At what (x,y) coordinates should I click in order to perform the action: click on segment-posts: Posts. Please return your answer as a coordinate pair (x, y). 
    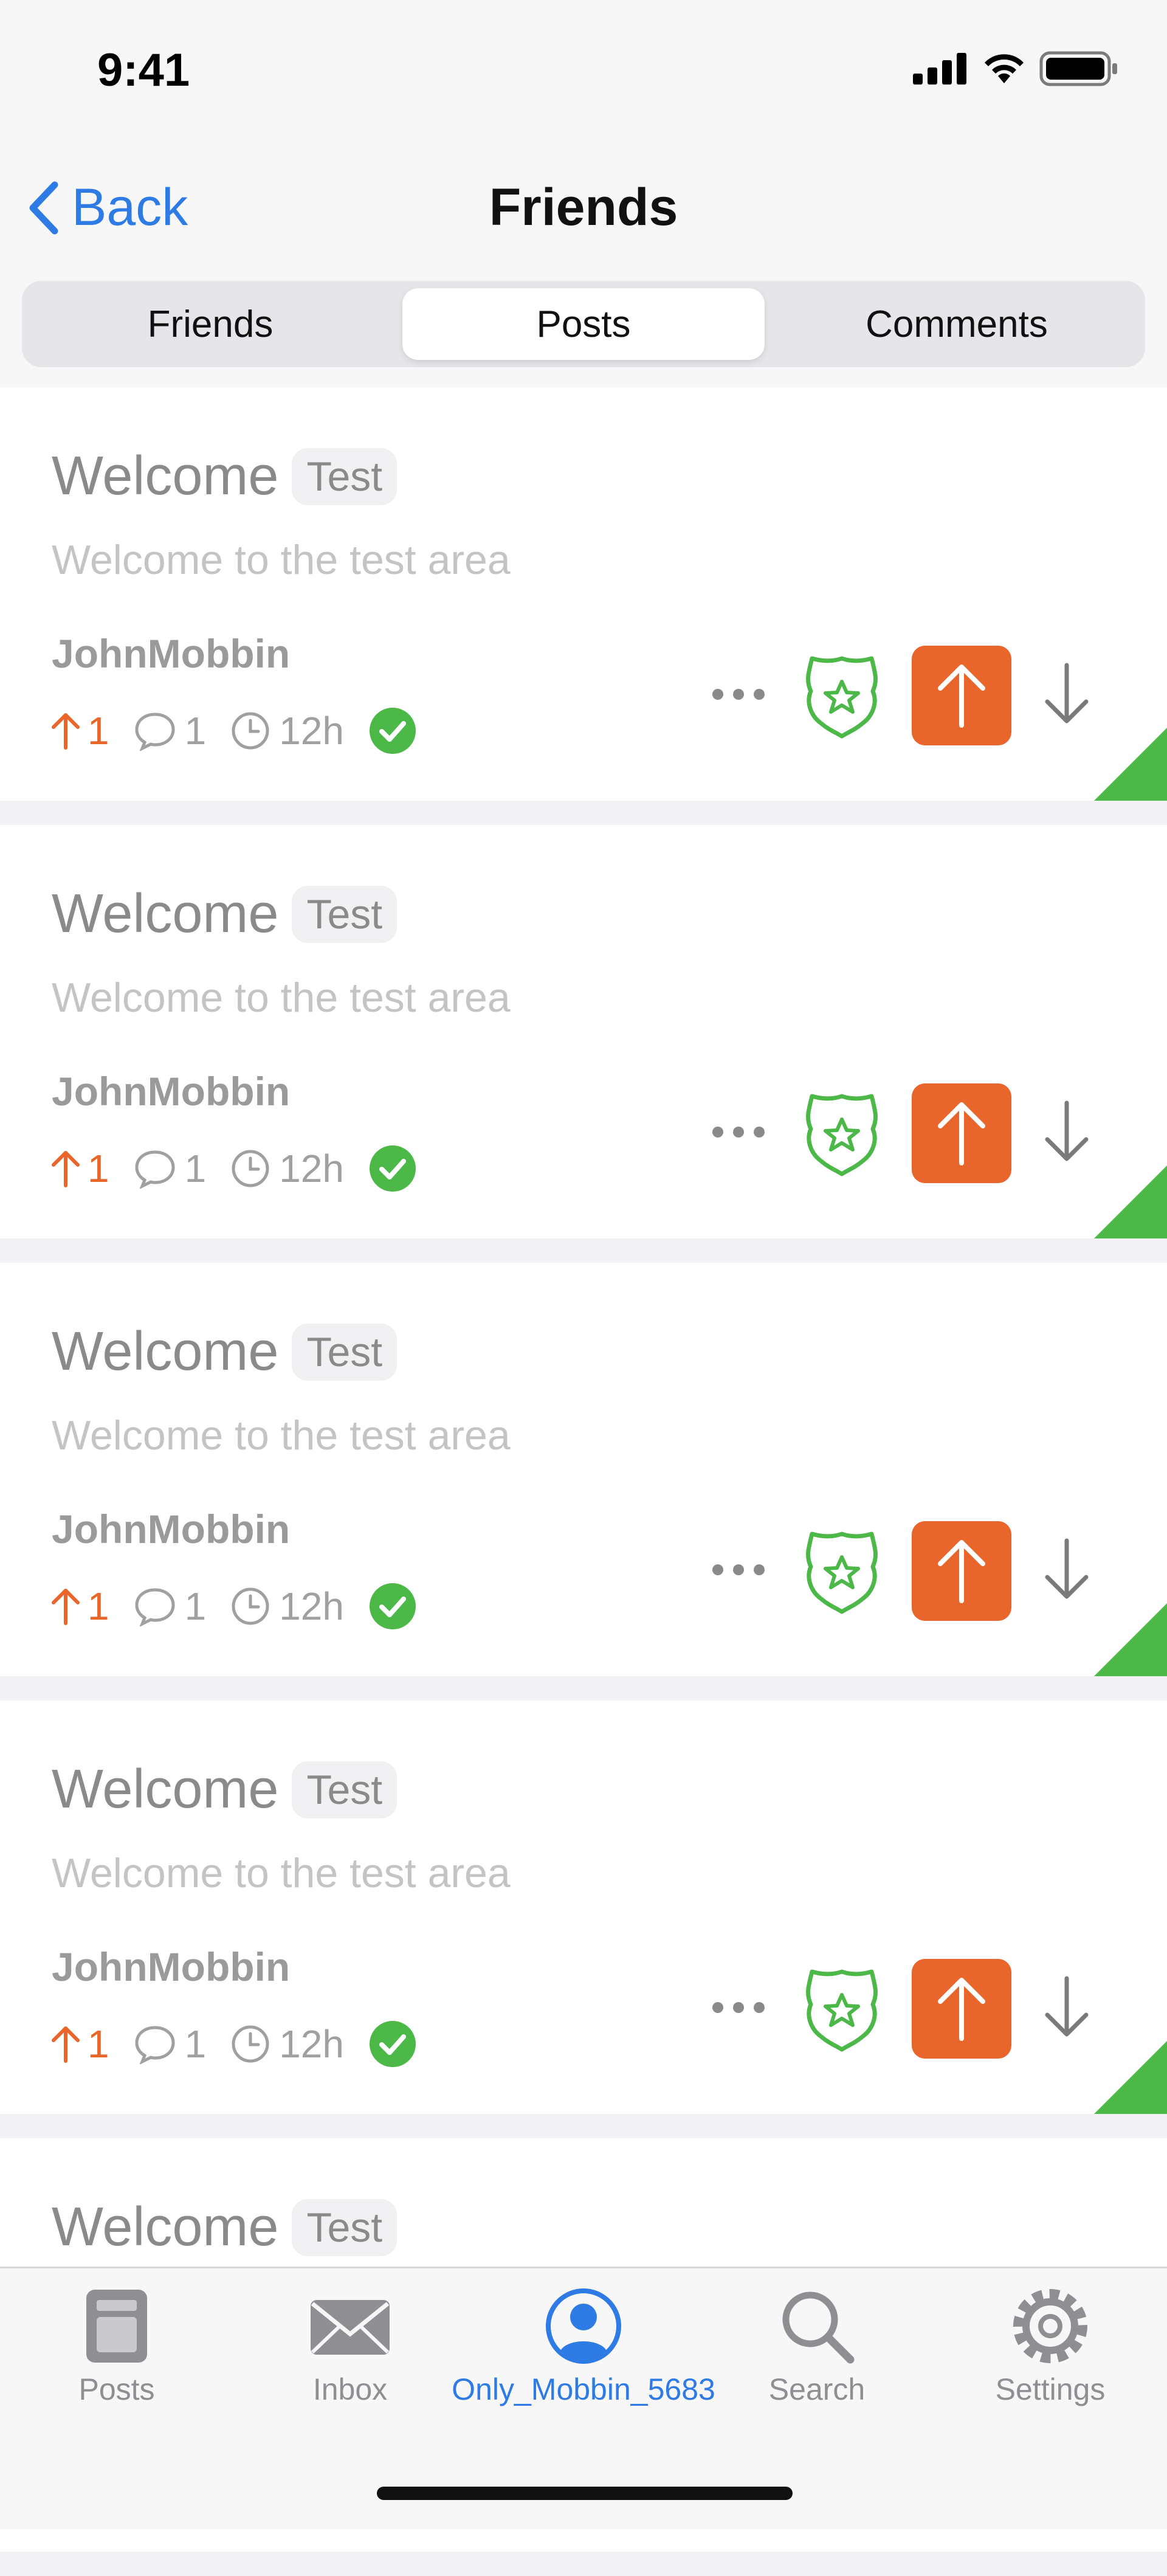
    Looking at the image, I should click on (583, 324).